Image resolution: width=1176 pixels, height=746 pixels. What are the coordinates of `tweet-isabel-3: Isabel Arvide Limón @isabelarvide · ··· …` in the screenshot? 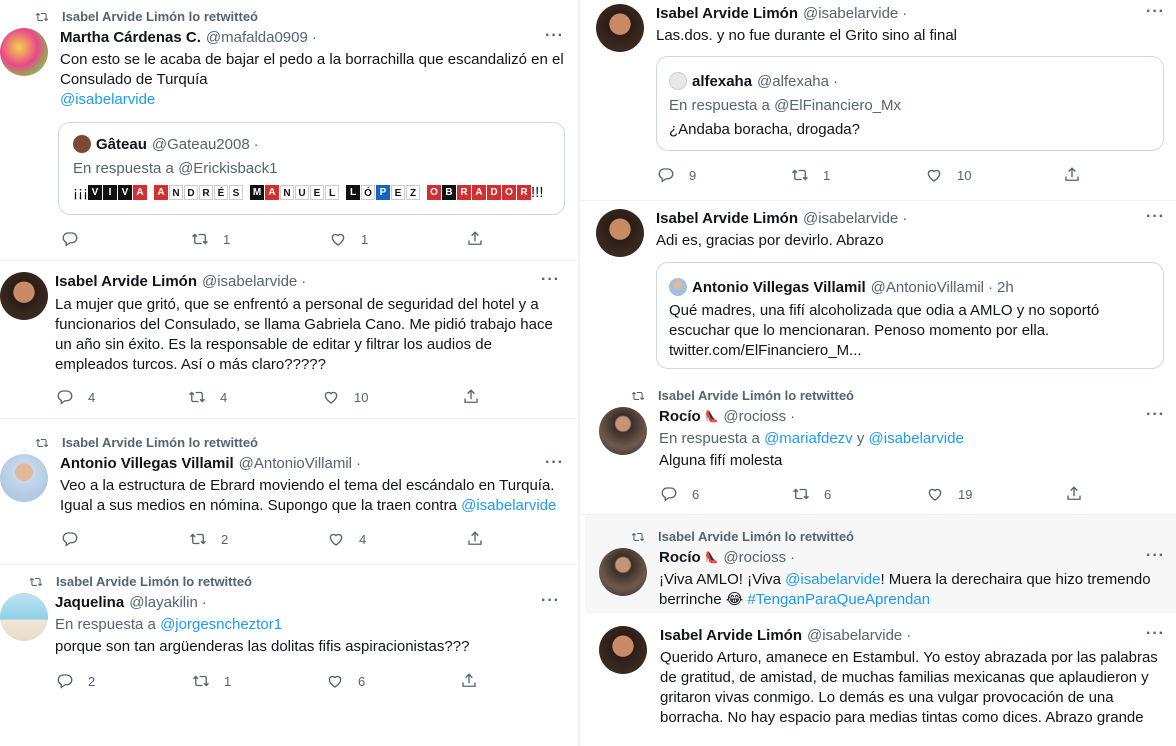 It's located at (878, 290).